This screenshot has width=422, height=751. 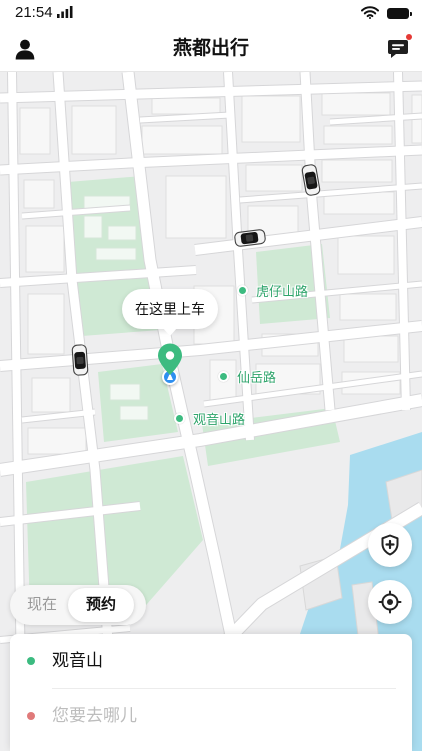 I want to click on locate-button, so click(x=390, y=602).